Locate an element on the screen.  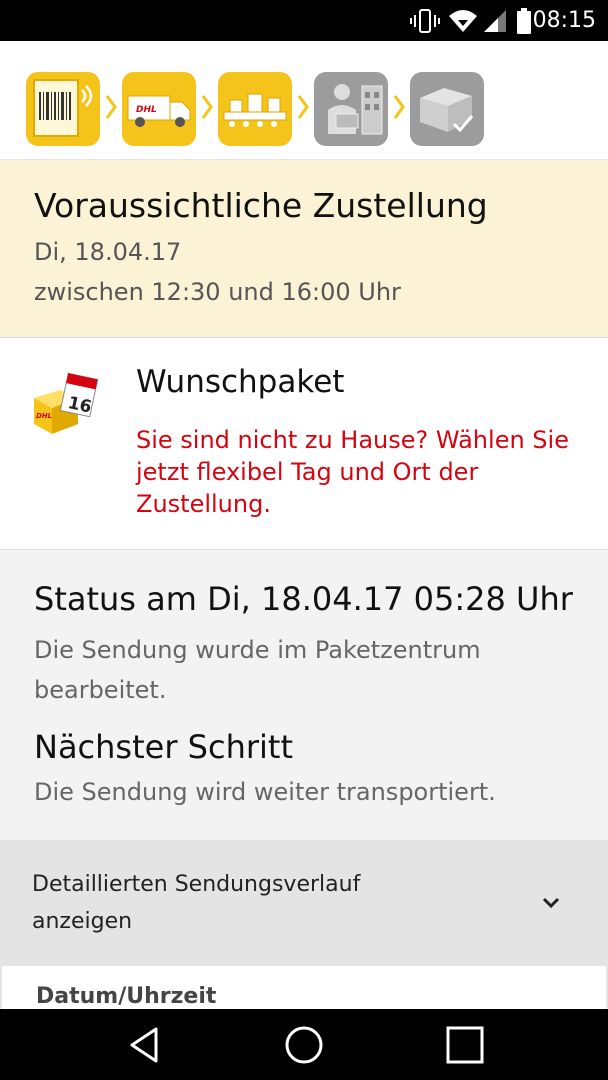
home-icon is located at coordinates (304, 1045).